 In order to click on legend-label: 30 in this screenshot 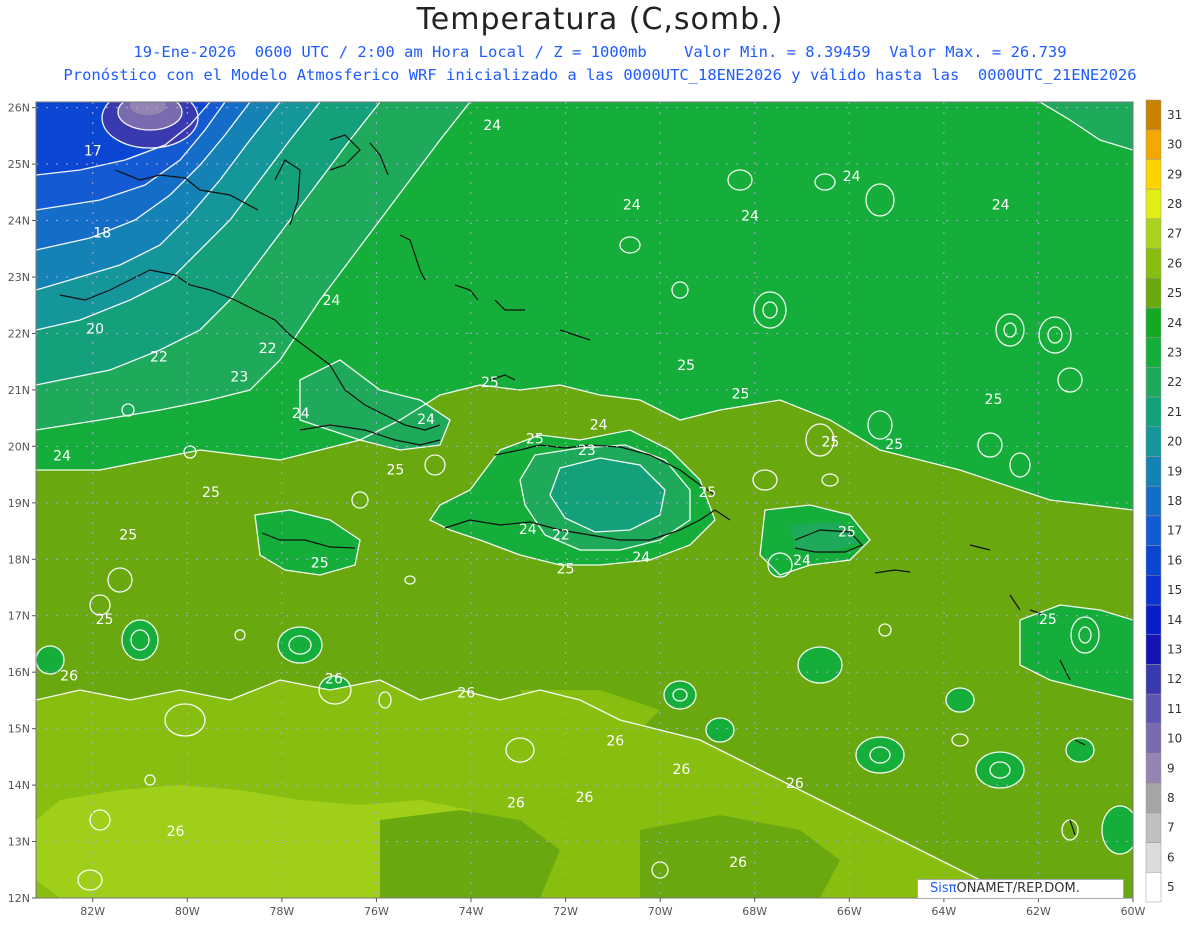, I will do `click(1174, 145)`.